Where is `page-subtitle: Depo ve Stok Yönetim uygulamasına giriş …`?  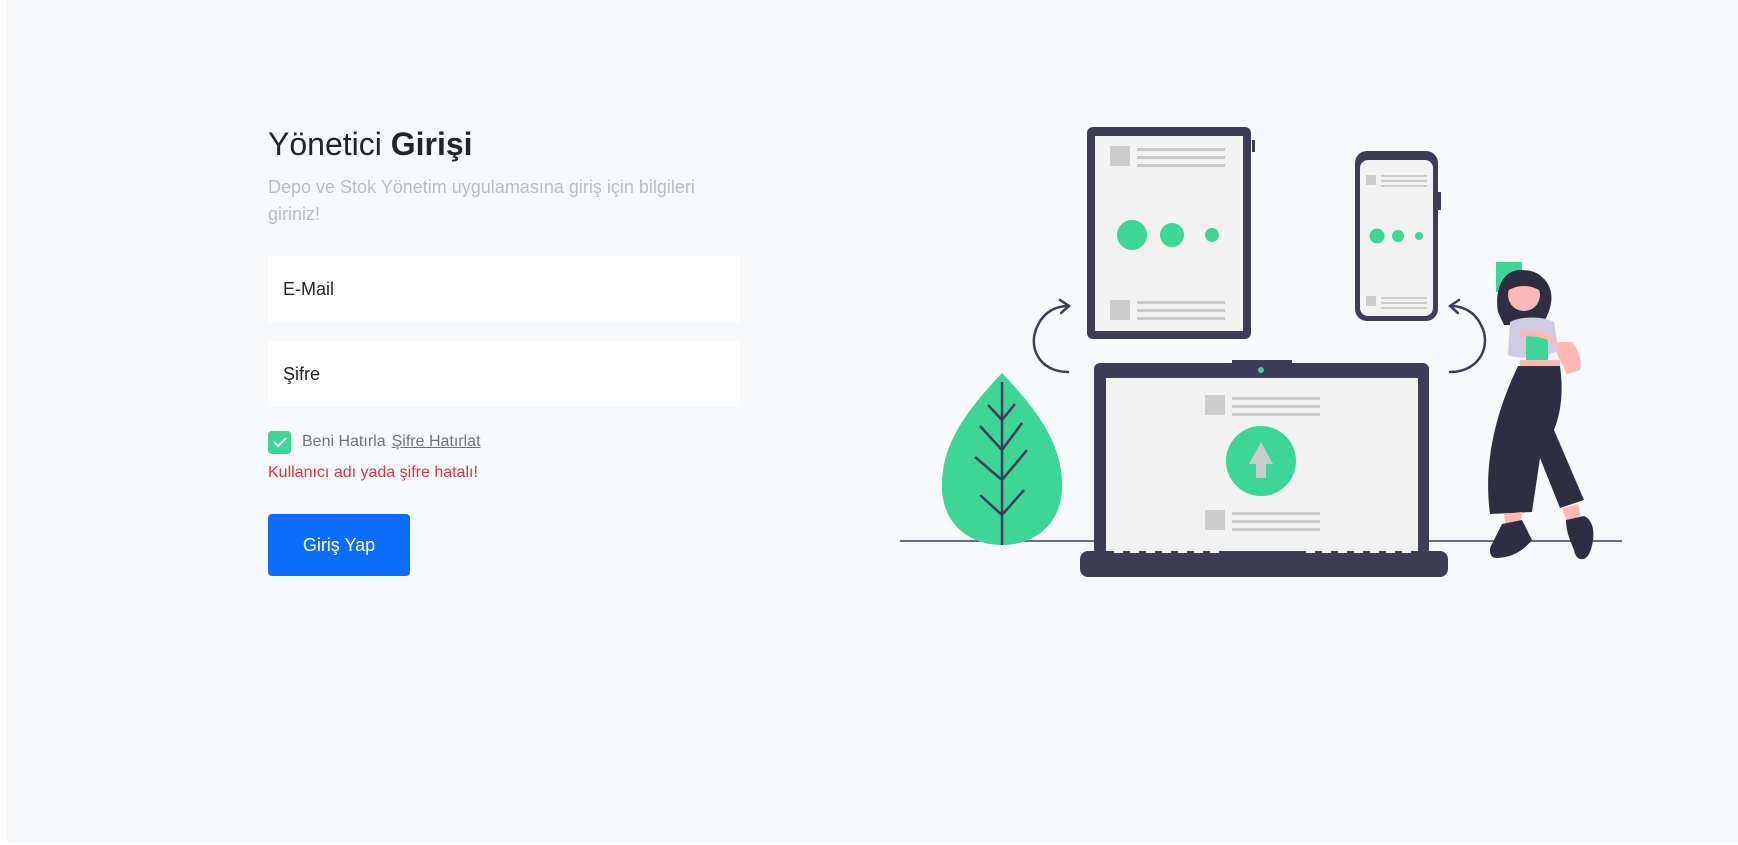
page-subtitle: Depo ve Stok Yönetim uygulamasına giriş … is located at coordinates (481, 200).